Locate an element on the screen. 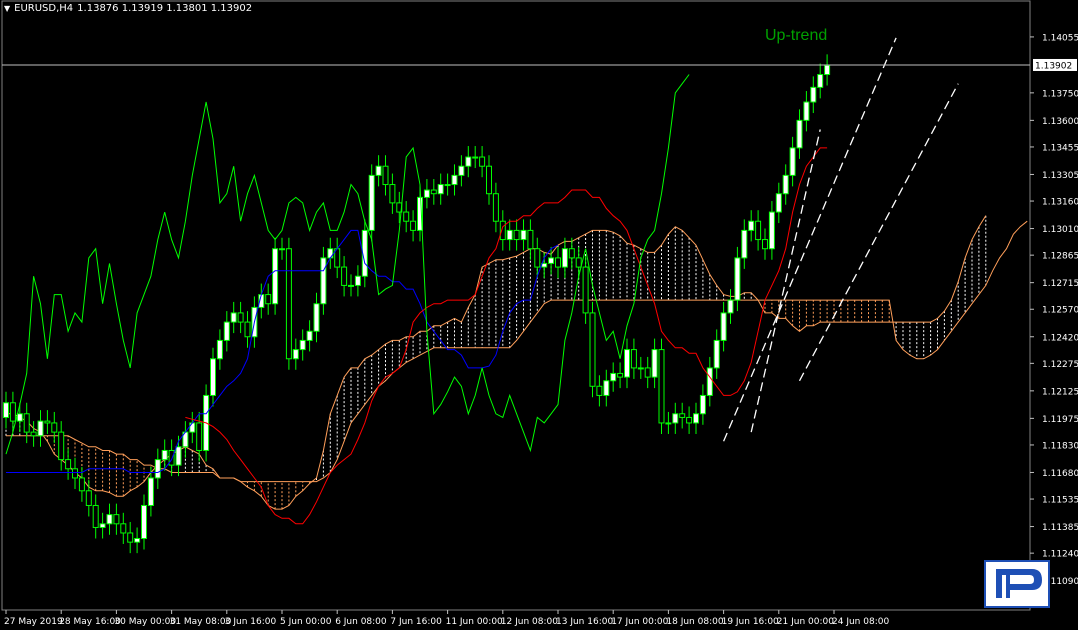 The image size is (1078, 630). y-tick-label: 1.12865 is located at coordinates (1060, 257).